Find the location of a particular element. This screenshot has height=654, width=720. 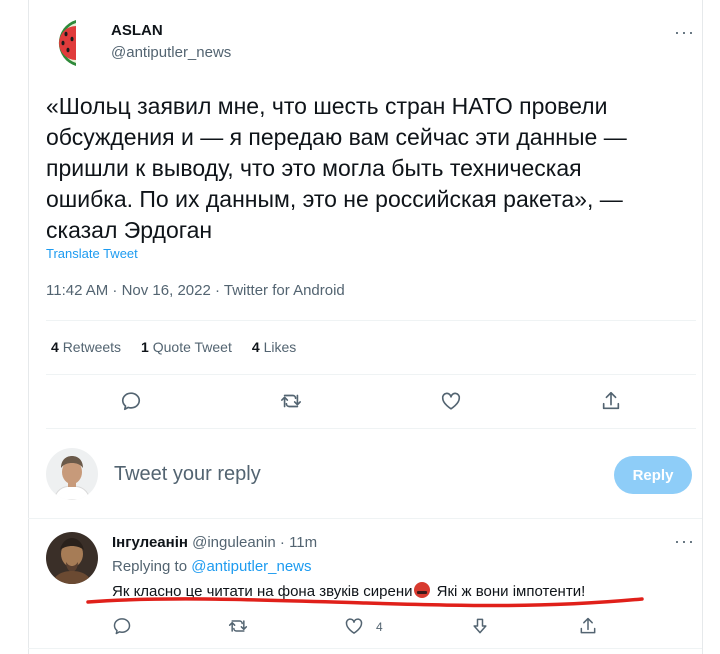

quotes-count: 1 is located at coordinates (145, 347).